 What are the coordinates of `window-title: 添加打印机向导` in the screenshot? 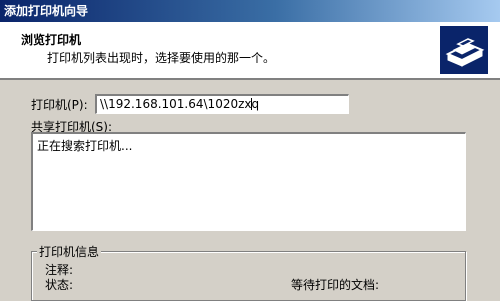 It's located at (46, 11).